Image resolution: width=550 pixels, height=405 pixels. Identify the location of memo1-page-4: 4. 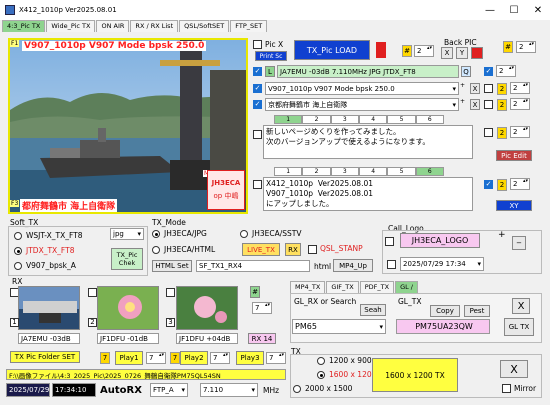
(373, 119).